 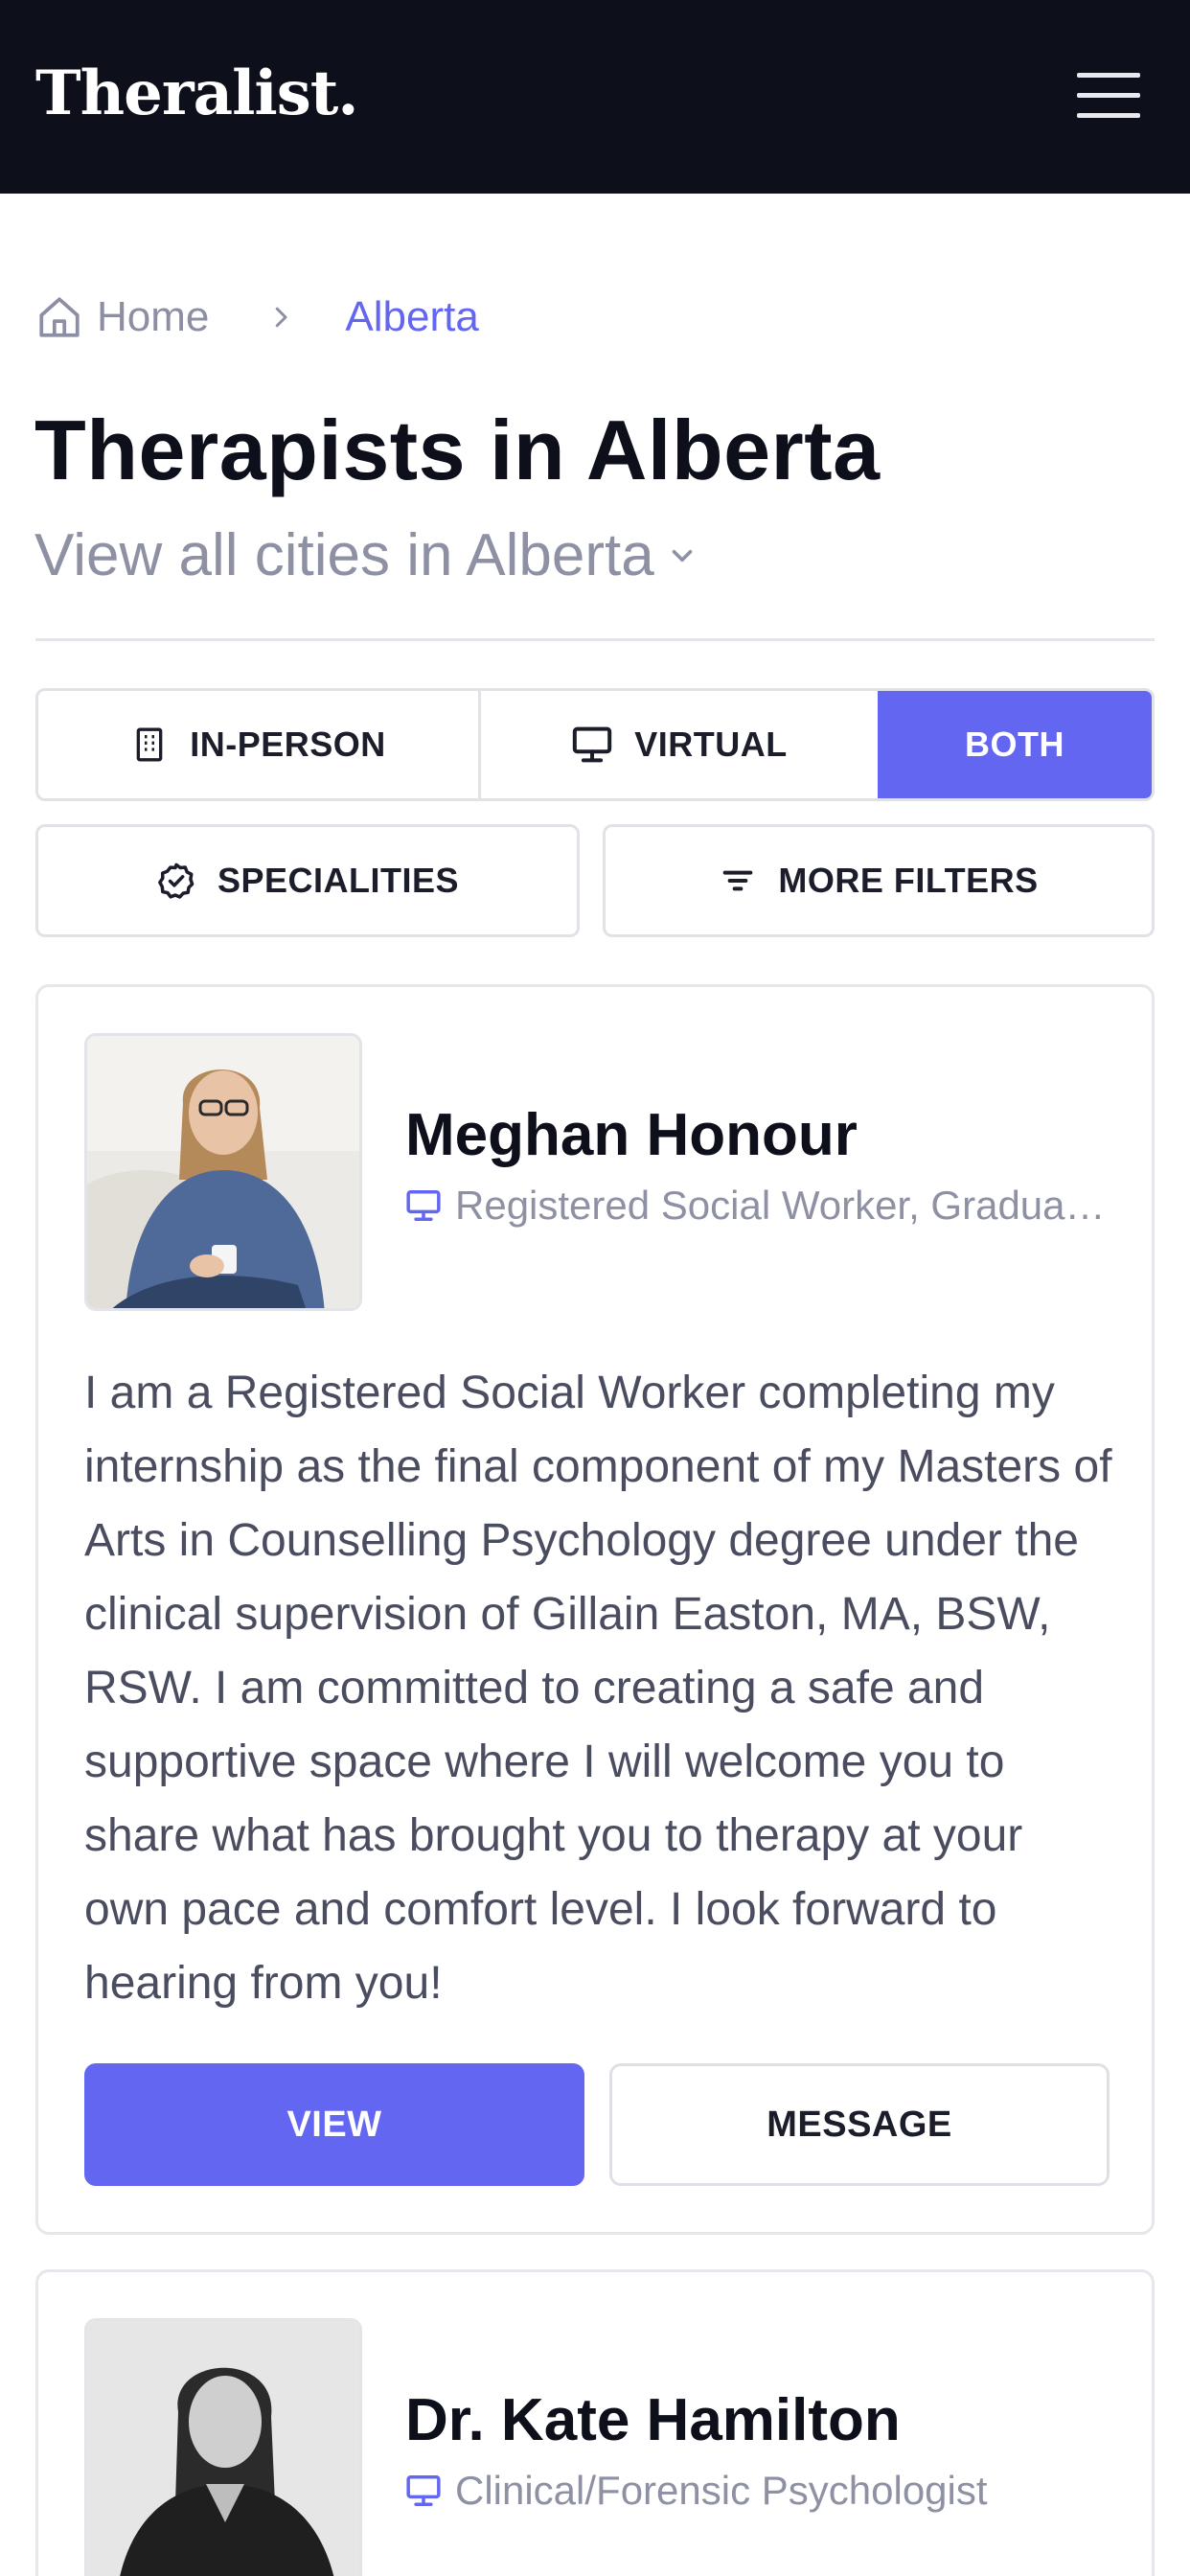 I want to click on specialities-label: SPECIALITIES, so click(x=339, y=880).